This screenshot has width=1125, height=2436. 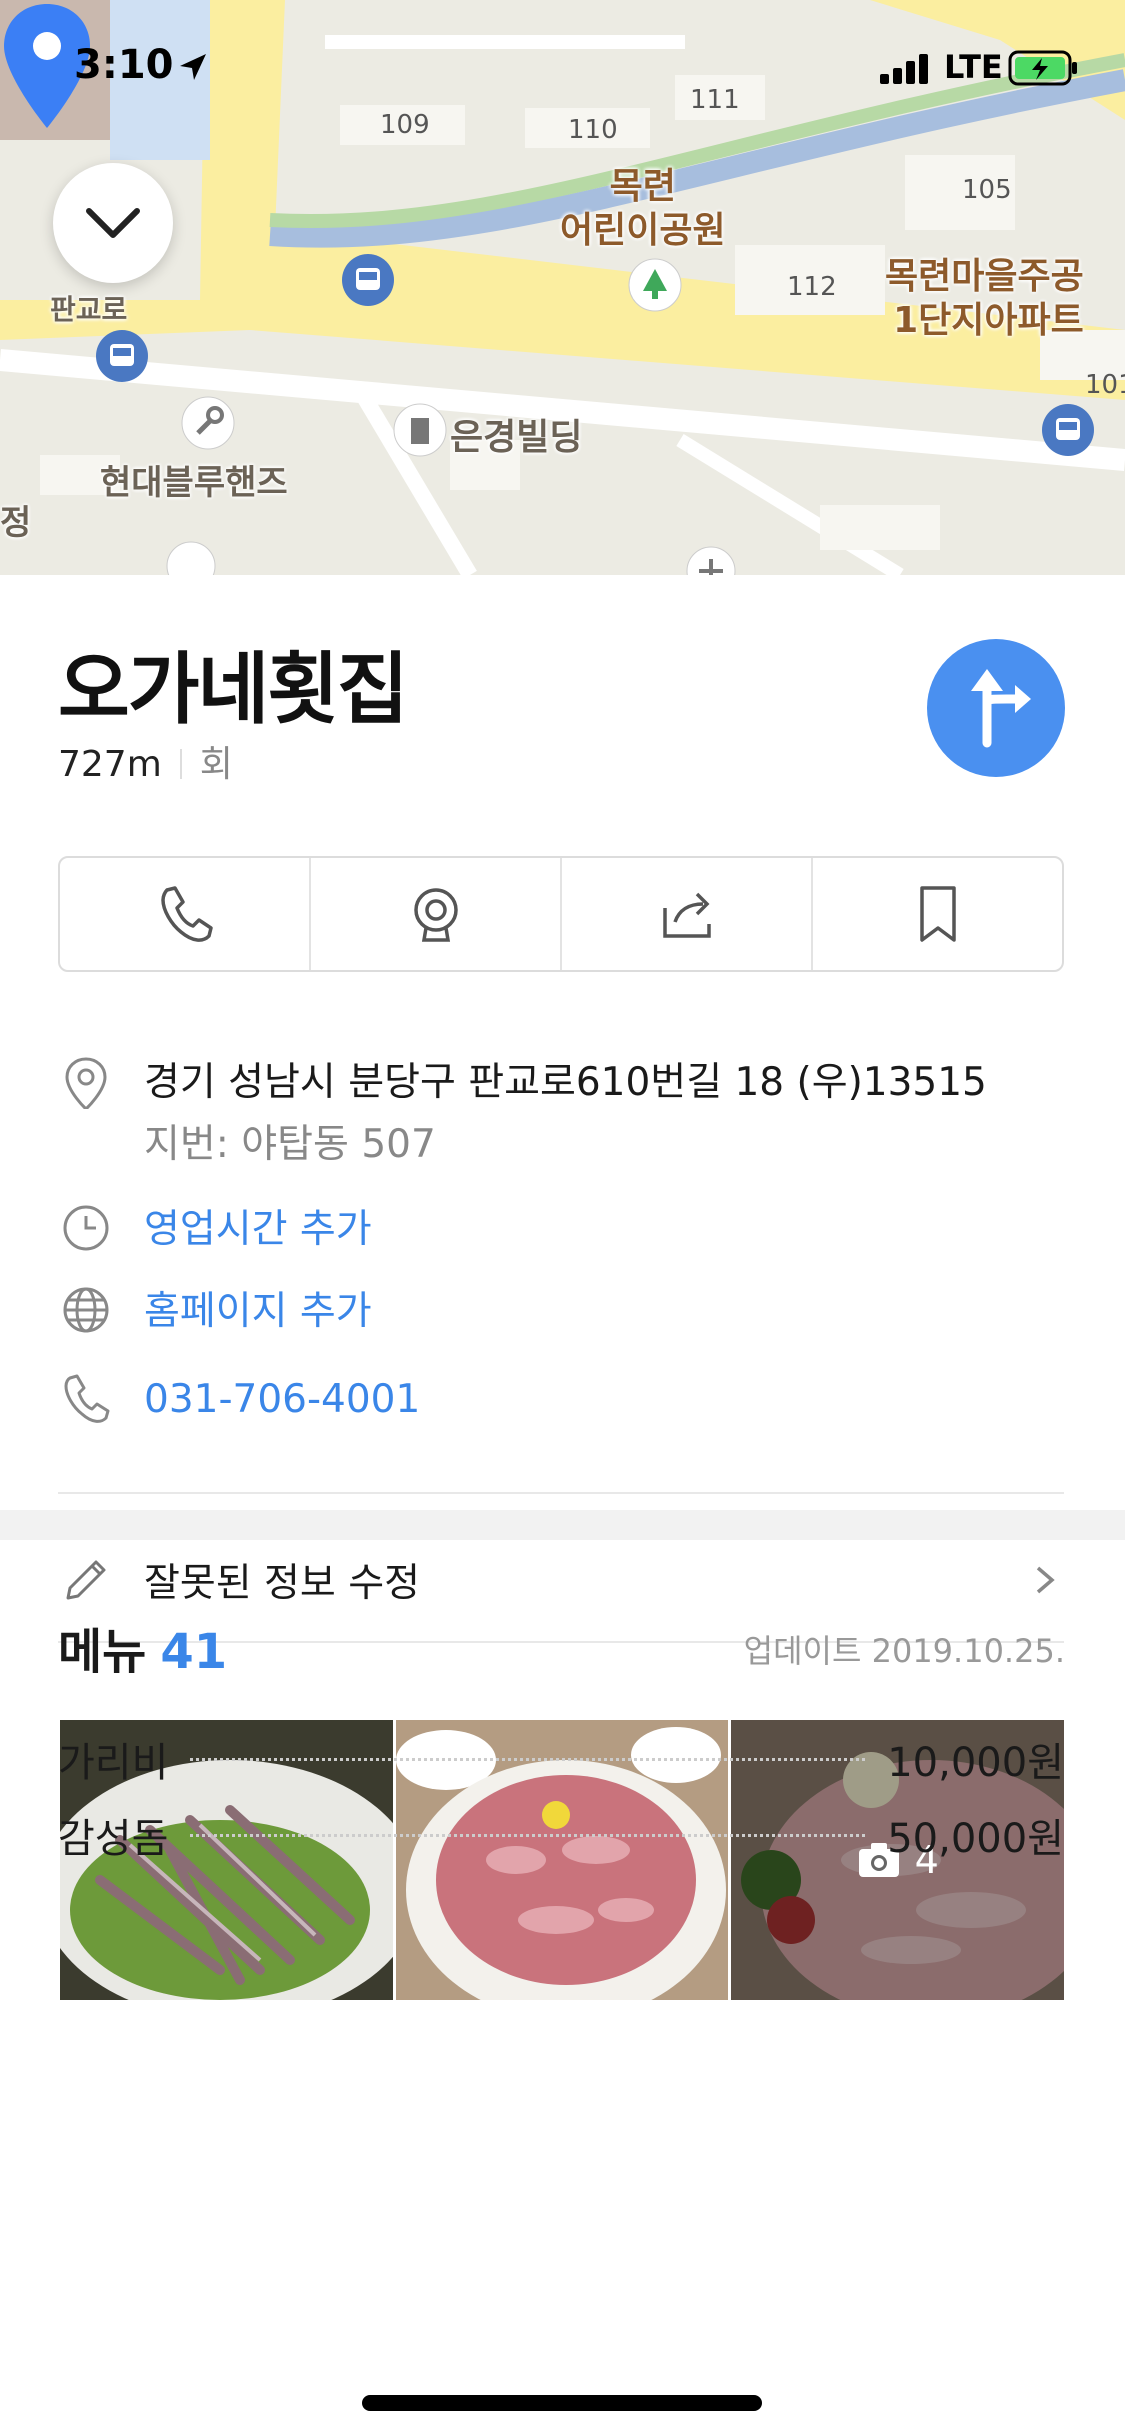 I want to click on map-label-partial: 정, so click(x=16, y=523).